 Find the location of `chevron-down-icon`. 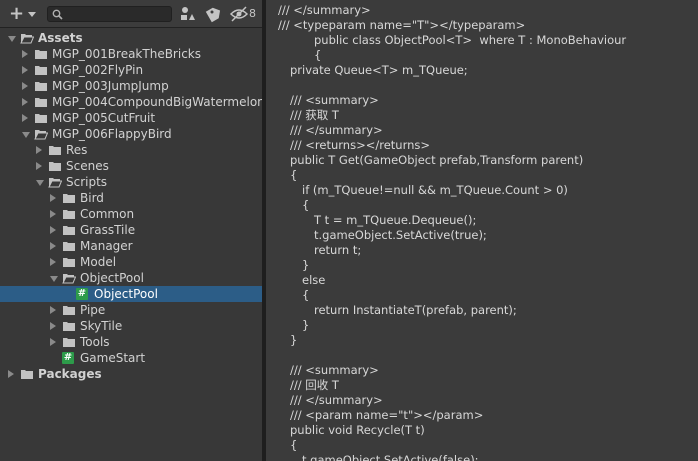

chevron-down-icon is located at coordinates (32, 14).